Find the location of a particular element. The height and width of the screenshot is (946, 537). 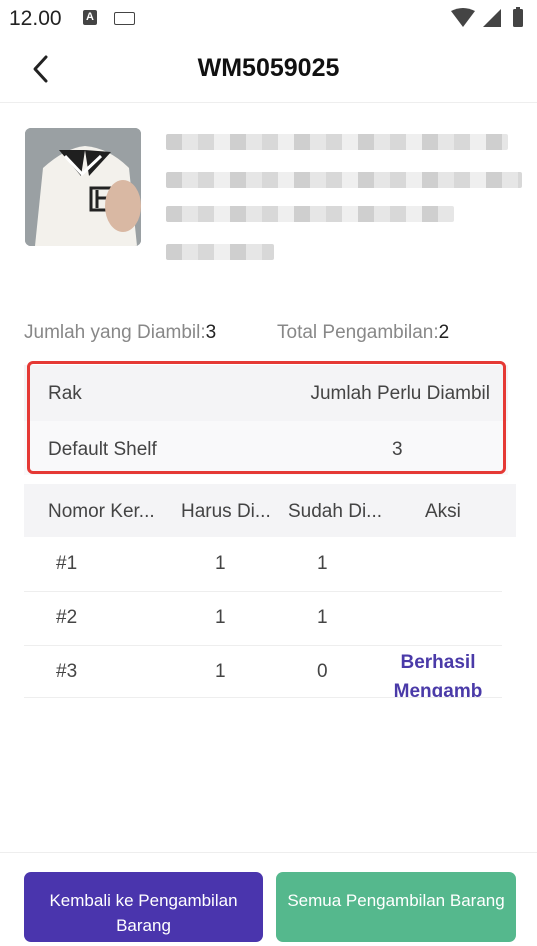

col-action: Aksi is located at coordinates (443, 511).